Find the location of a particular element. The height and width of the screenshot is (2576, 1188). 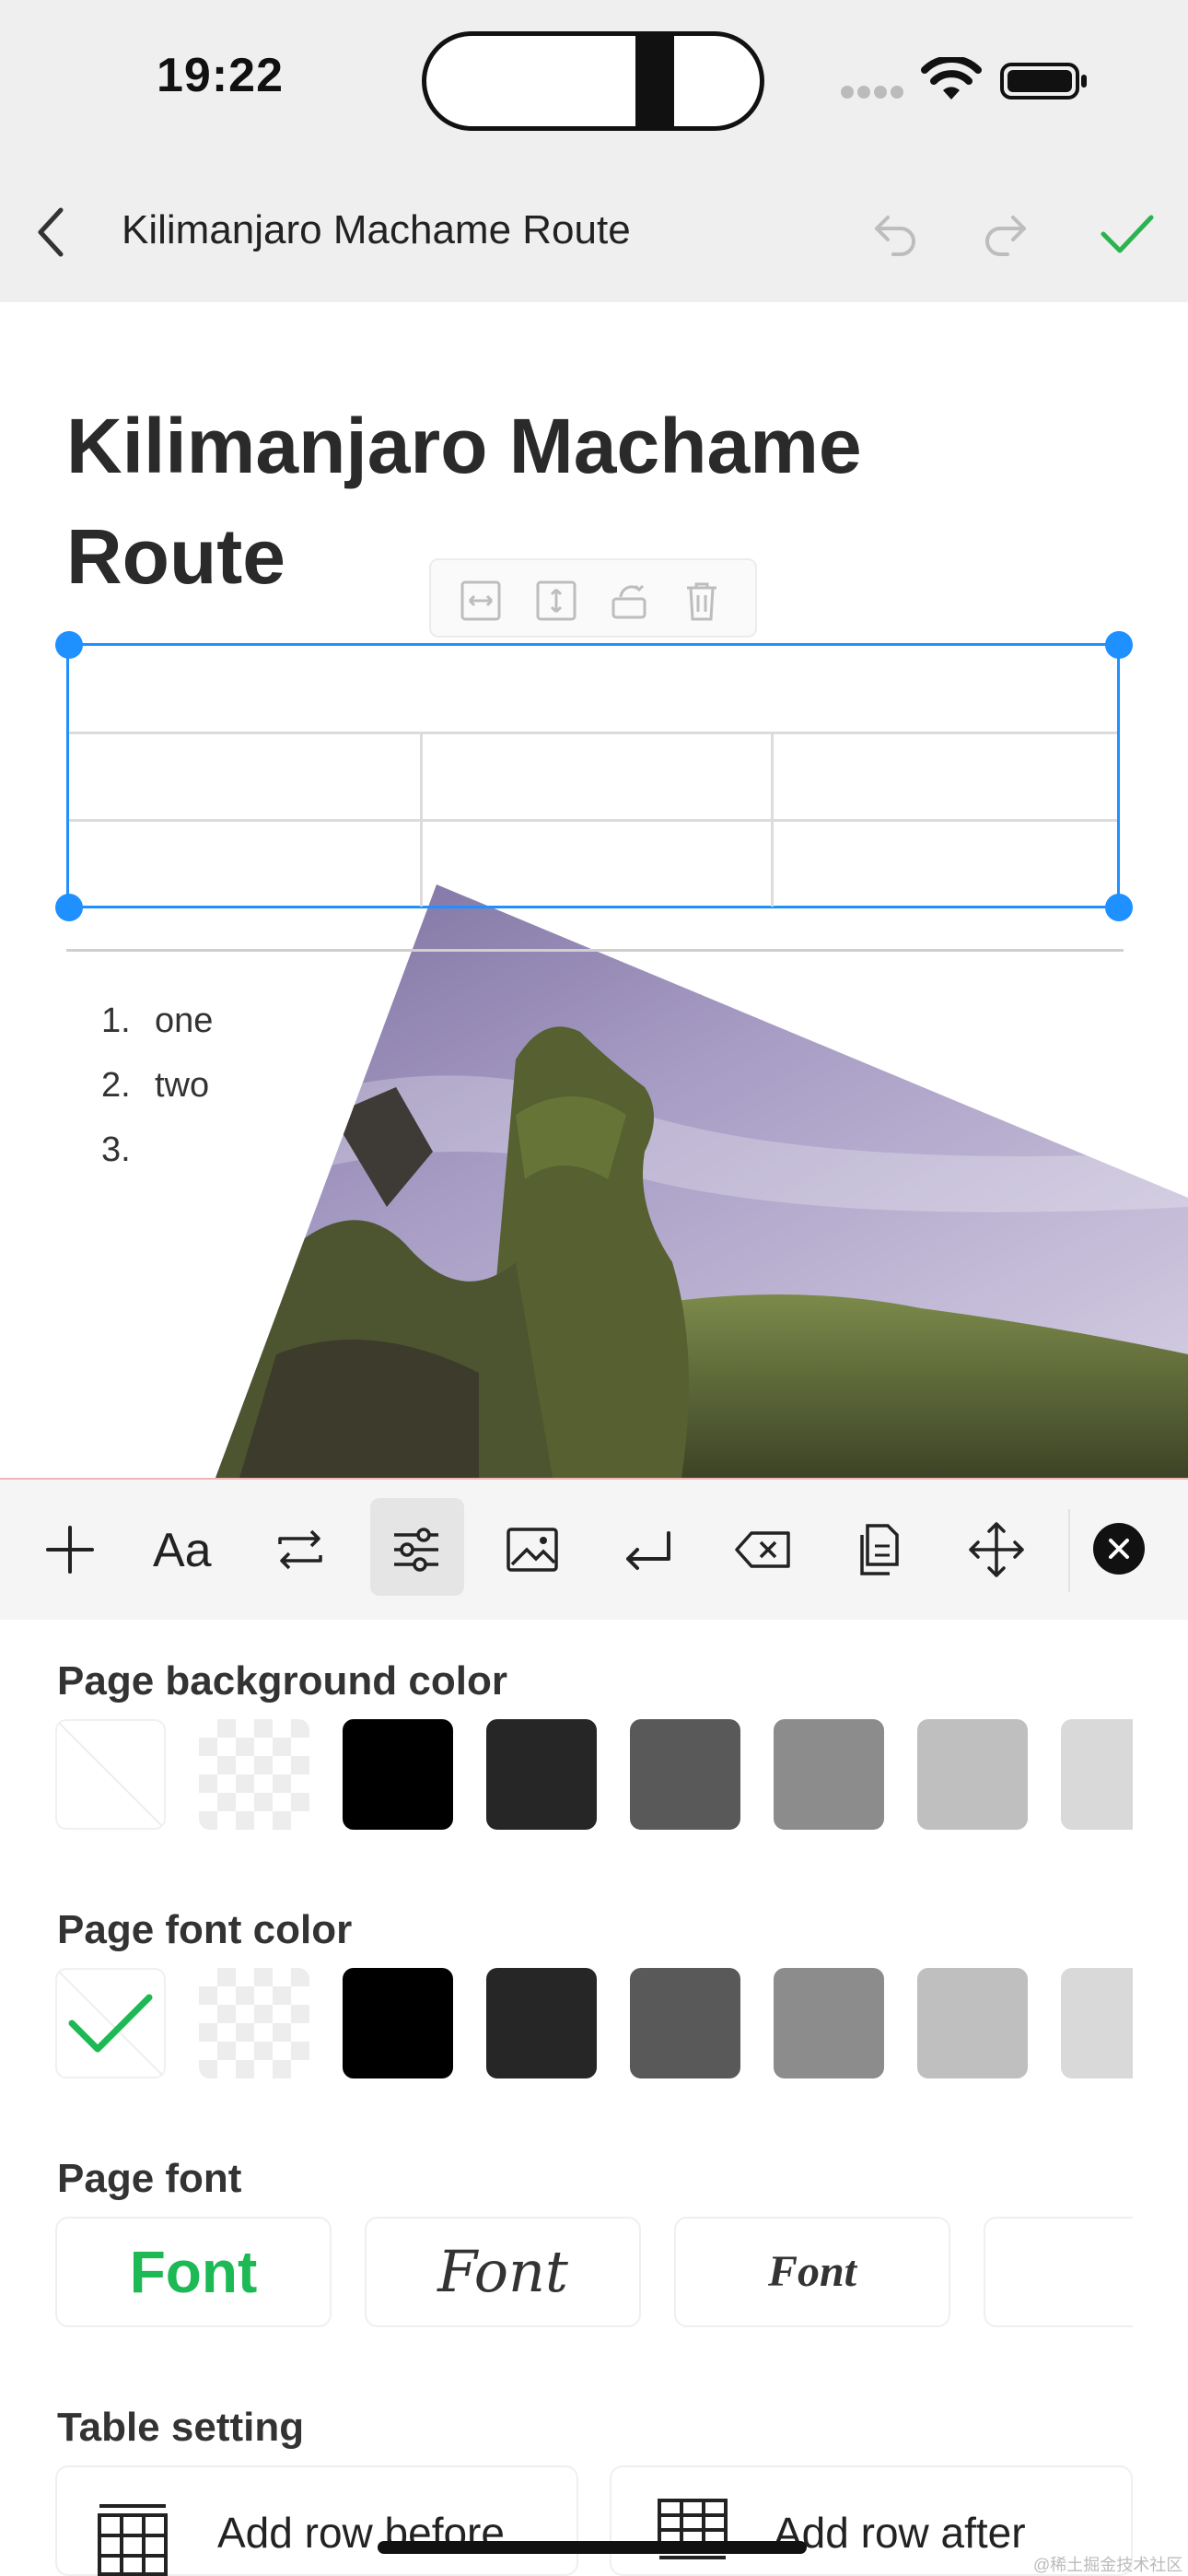

svg-text: Aa is located at coordinates (182, 1550).